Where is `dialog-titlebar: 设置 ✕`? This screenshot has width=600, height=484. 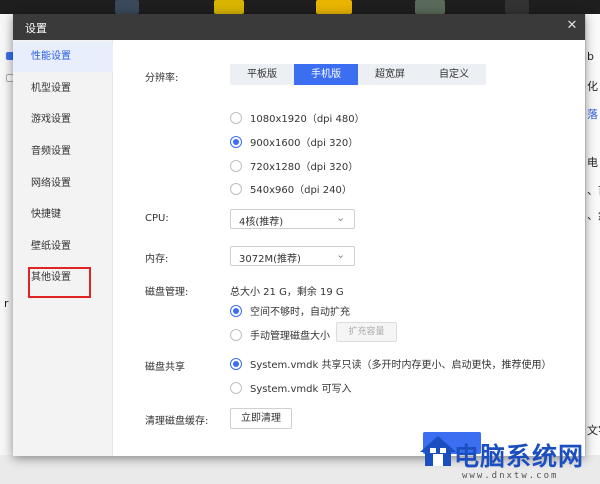
dialog-titlebar: 设置 ✕ is located at coordinates (299, 27).